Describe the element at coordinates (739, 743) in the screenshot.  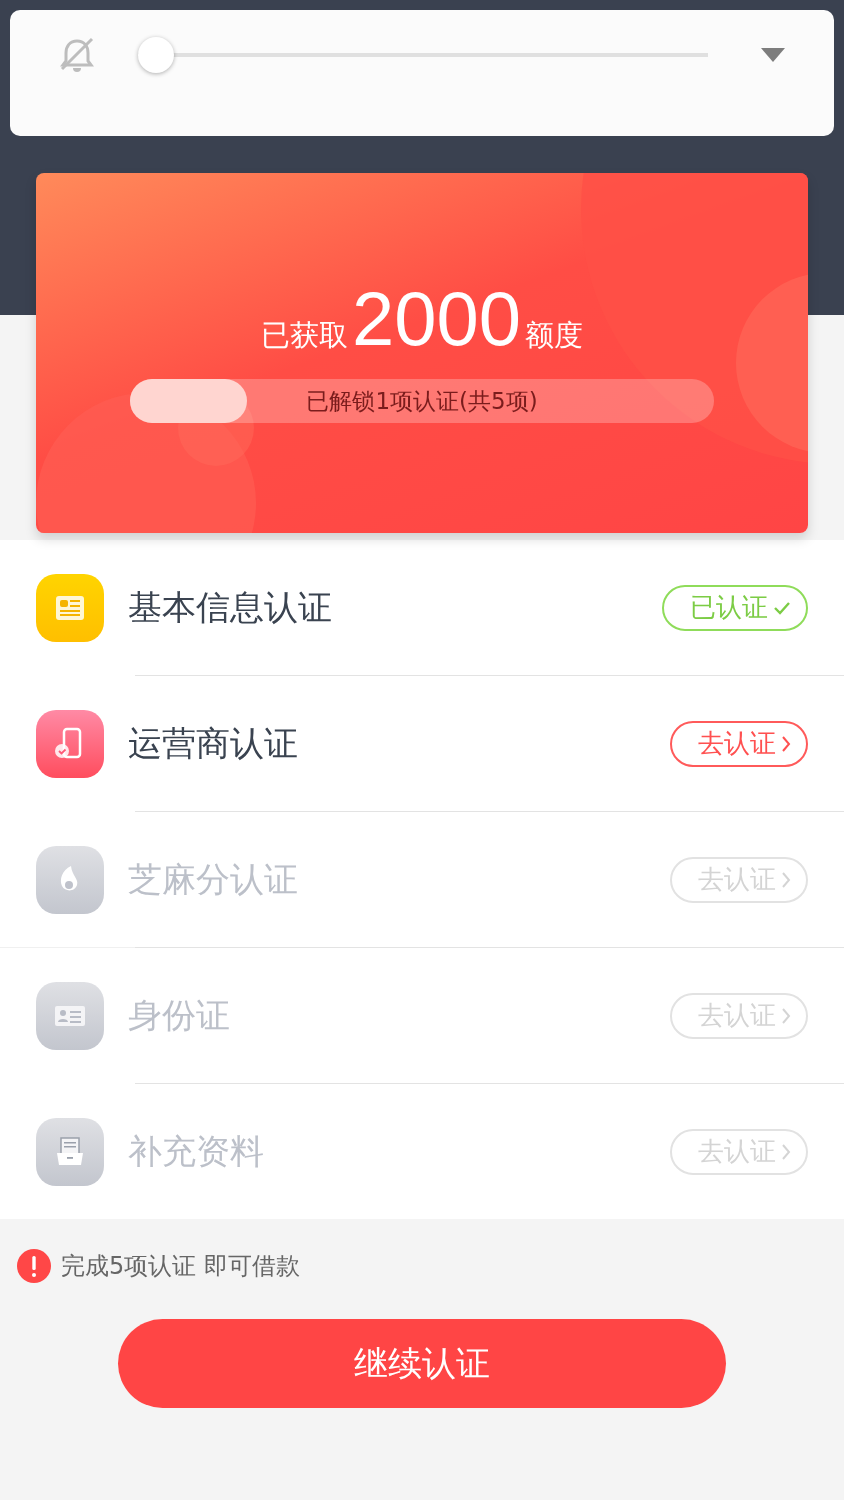
I see `verify-button: 去认证` at that location.